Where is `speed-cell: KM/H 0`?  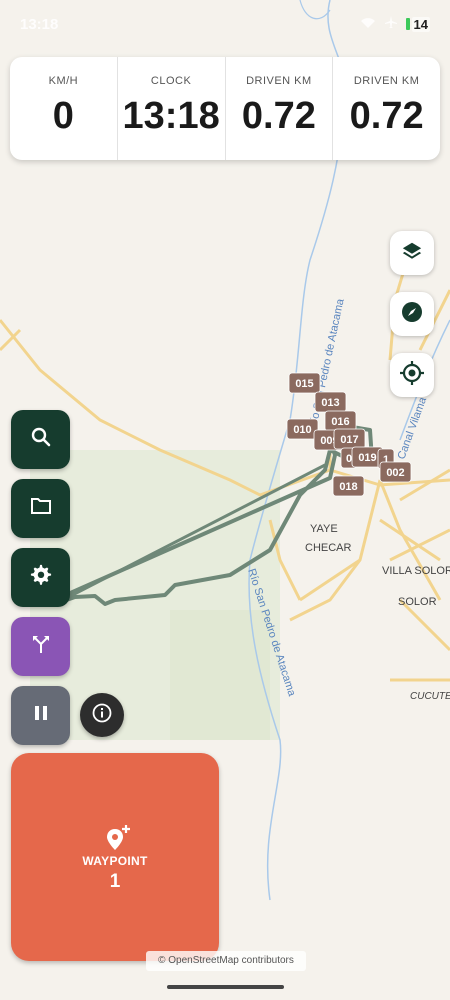 speed-cell: KM/H 0 is located at coordinates (64, 108).